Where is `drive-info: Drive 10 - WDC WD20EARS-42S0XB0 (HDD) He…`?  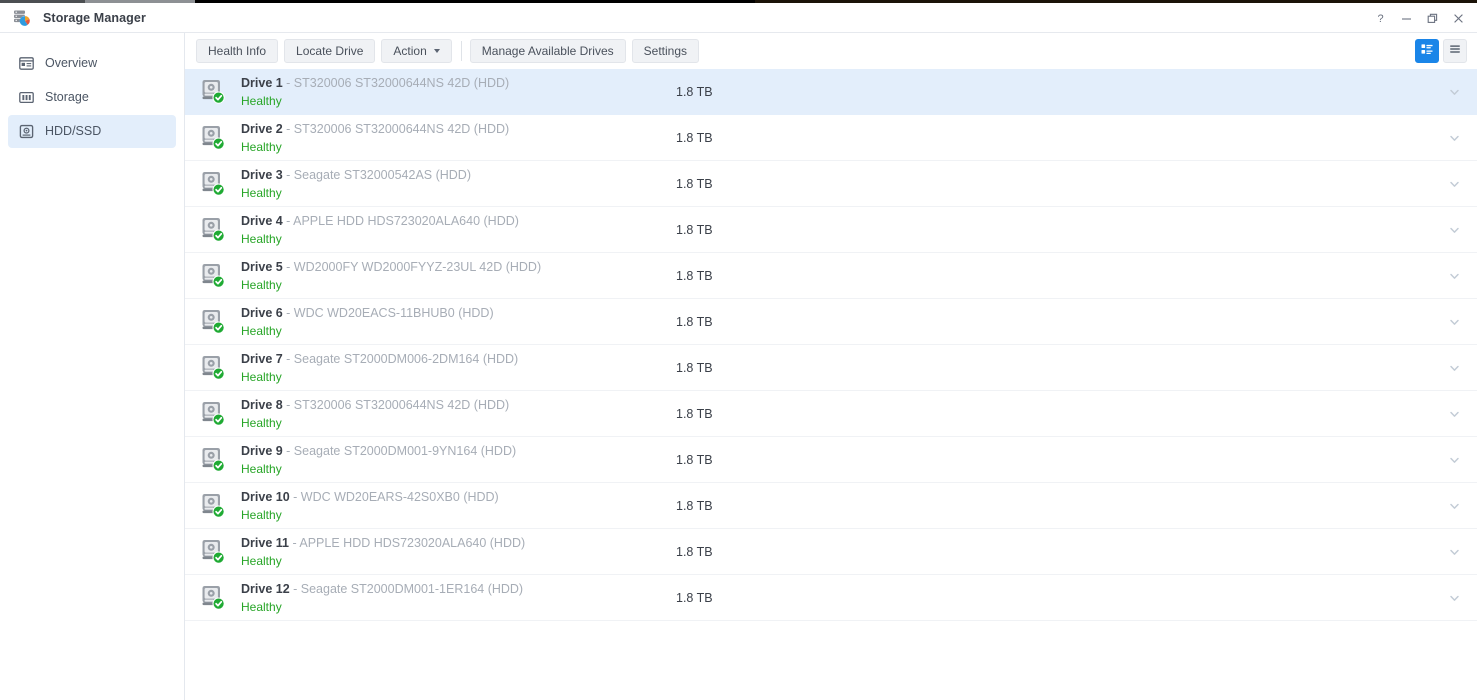 drive-info: Drive 10 - WDC WD20EARS-42S0XB0 (HDD) He… is located at coordinates (458, 506).